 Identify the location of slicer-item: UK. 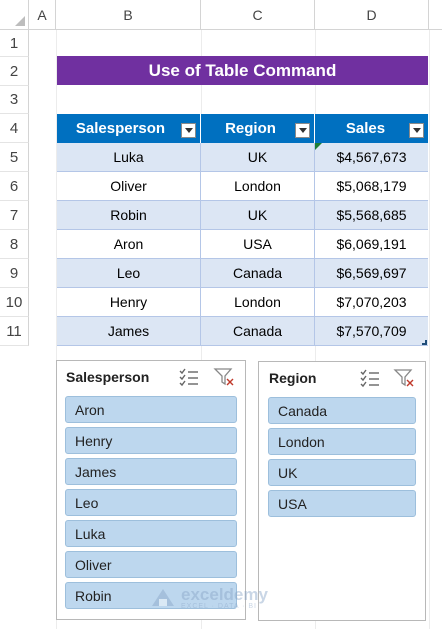
(342, 472).